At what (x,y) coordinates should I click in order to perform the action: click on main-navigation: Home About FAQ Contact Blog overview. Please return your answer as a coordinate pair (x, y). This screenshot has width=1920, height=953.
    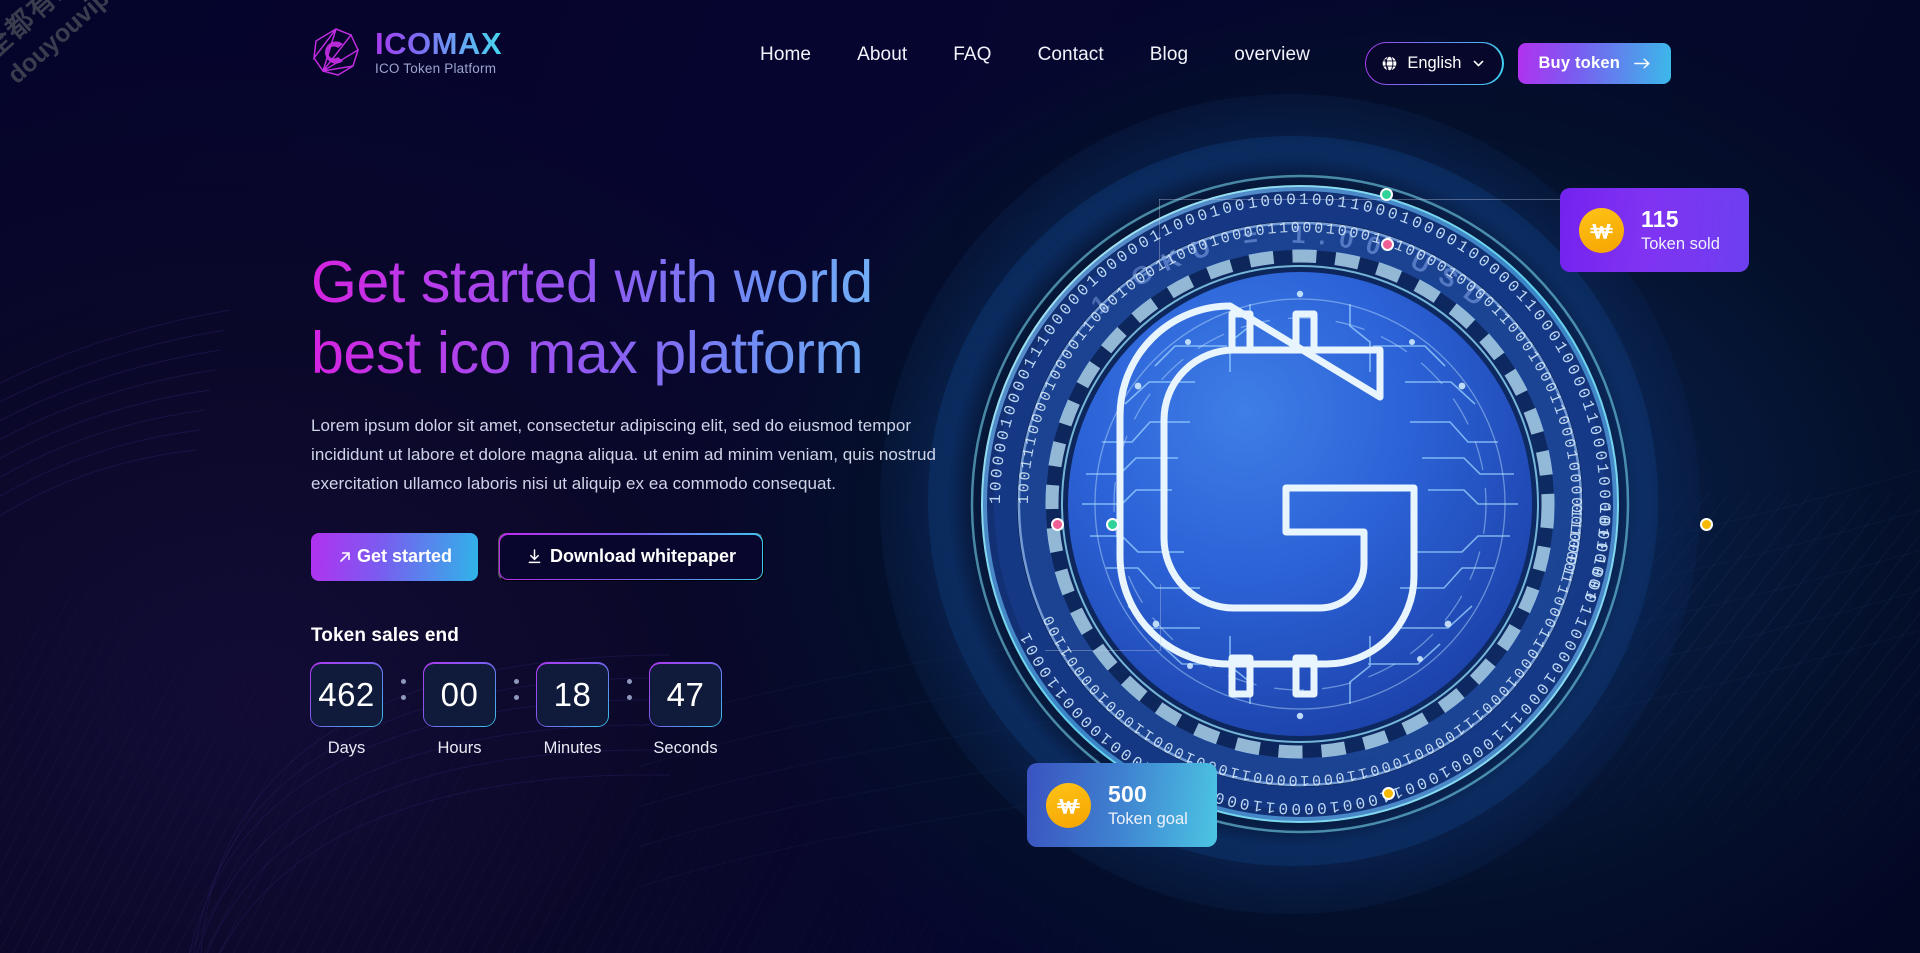
    Looking at the image, I should click on (1046, 55).